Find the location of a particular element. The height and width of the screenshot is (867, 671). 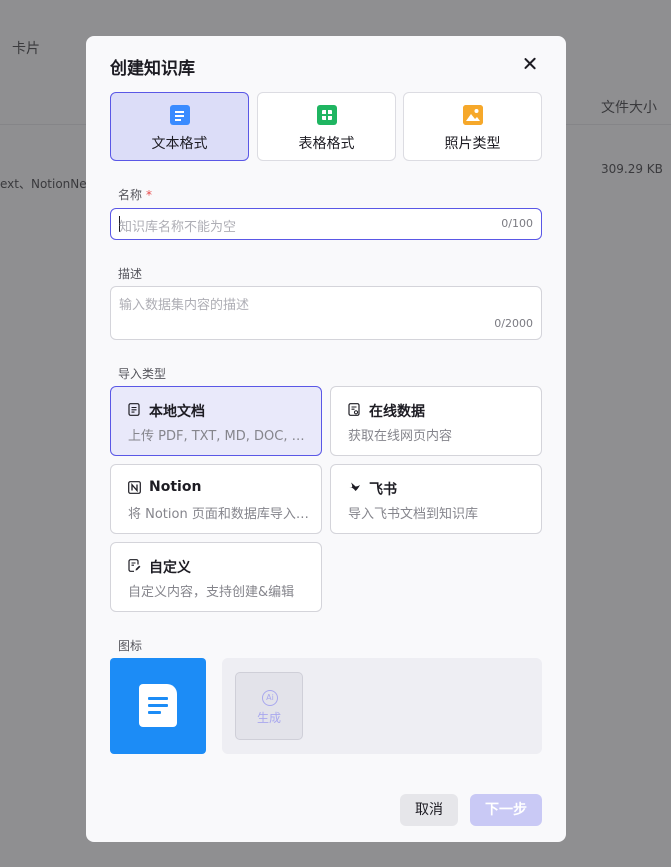

import-custom: 自定义 自定义内容，支持创建&编辑 is located at coordinates (216, 577).